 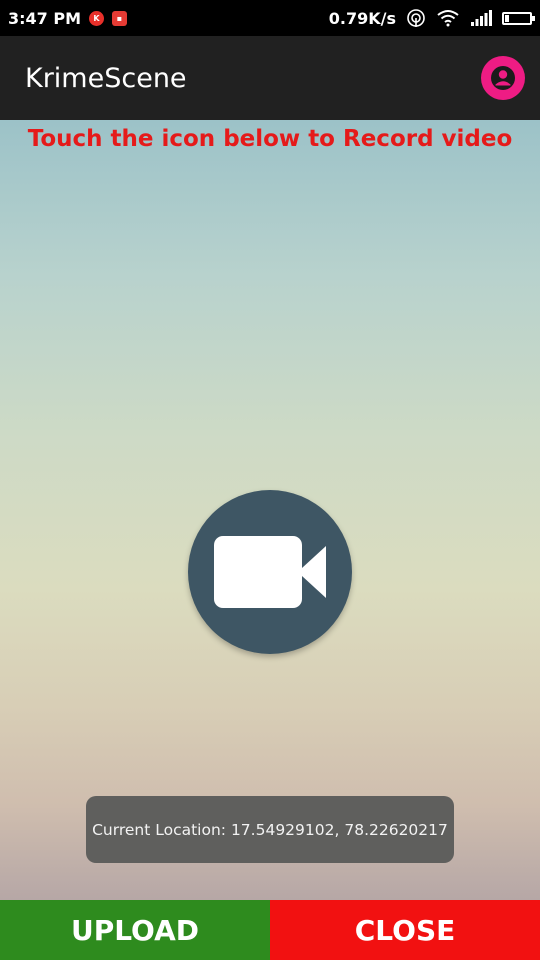 I want to click on status-bar: 3:47 PM K ▪ 0.79K/s, so click(x=270, y=18).